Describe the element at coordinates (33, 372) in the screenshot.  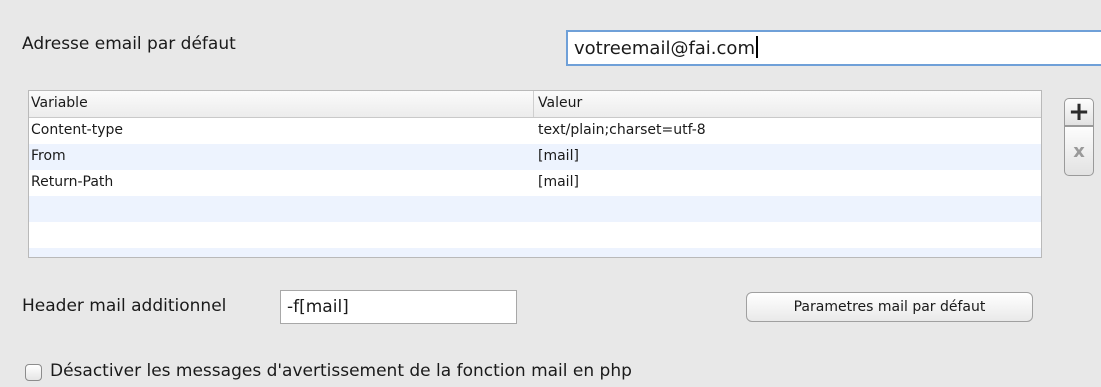
I see `disable-warnings-checkbox` at that location.